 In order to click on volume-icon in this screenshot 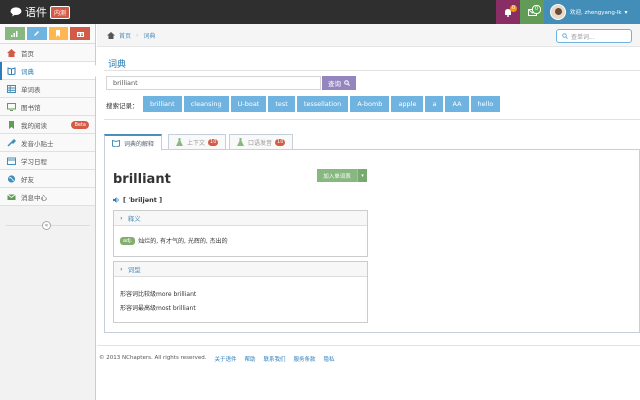, I will do `click(116, 200)`.